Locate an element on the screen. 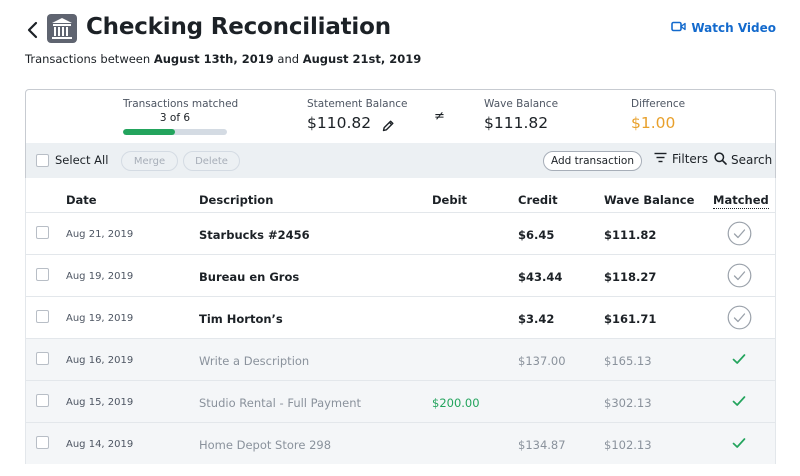 Image resolution: width=800 pixels, height=476 pixels. not-equal-sign: ≠ is located at coordinates (439, 116).